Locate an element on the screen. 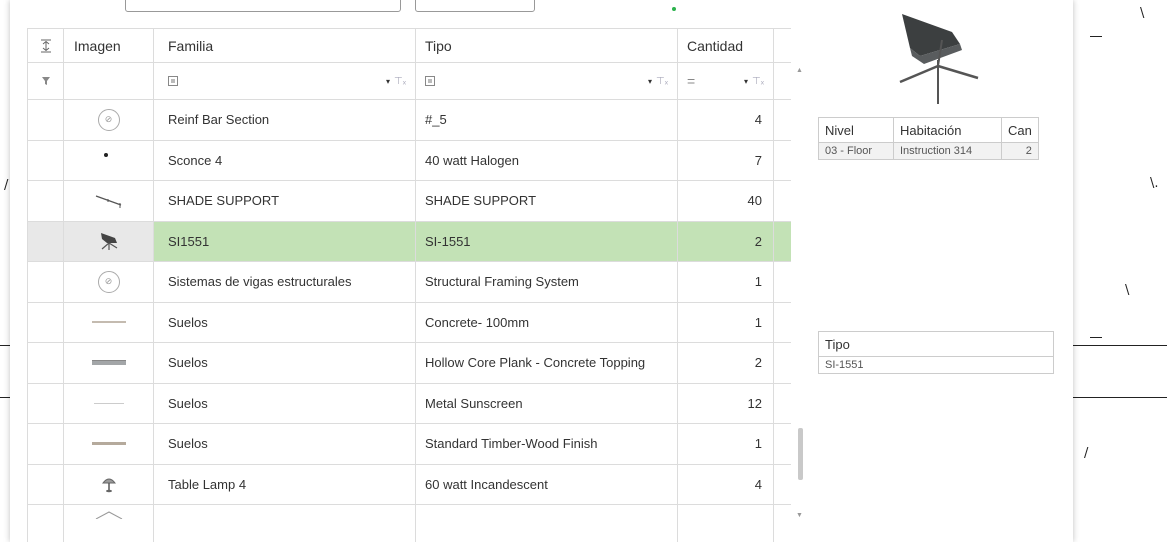  table-row: Table Lamp 4 60 watt Incandescent 4 is located at coordinates (409, 484).